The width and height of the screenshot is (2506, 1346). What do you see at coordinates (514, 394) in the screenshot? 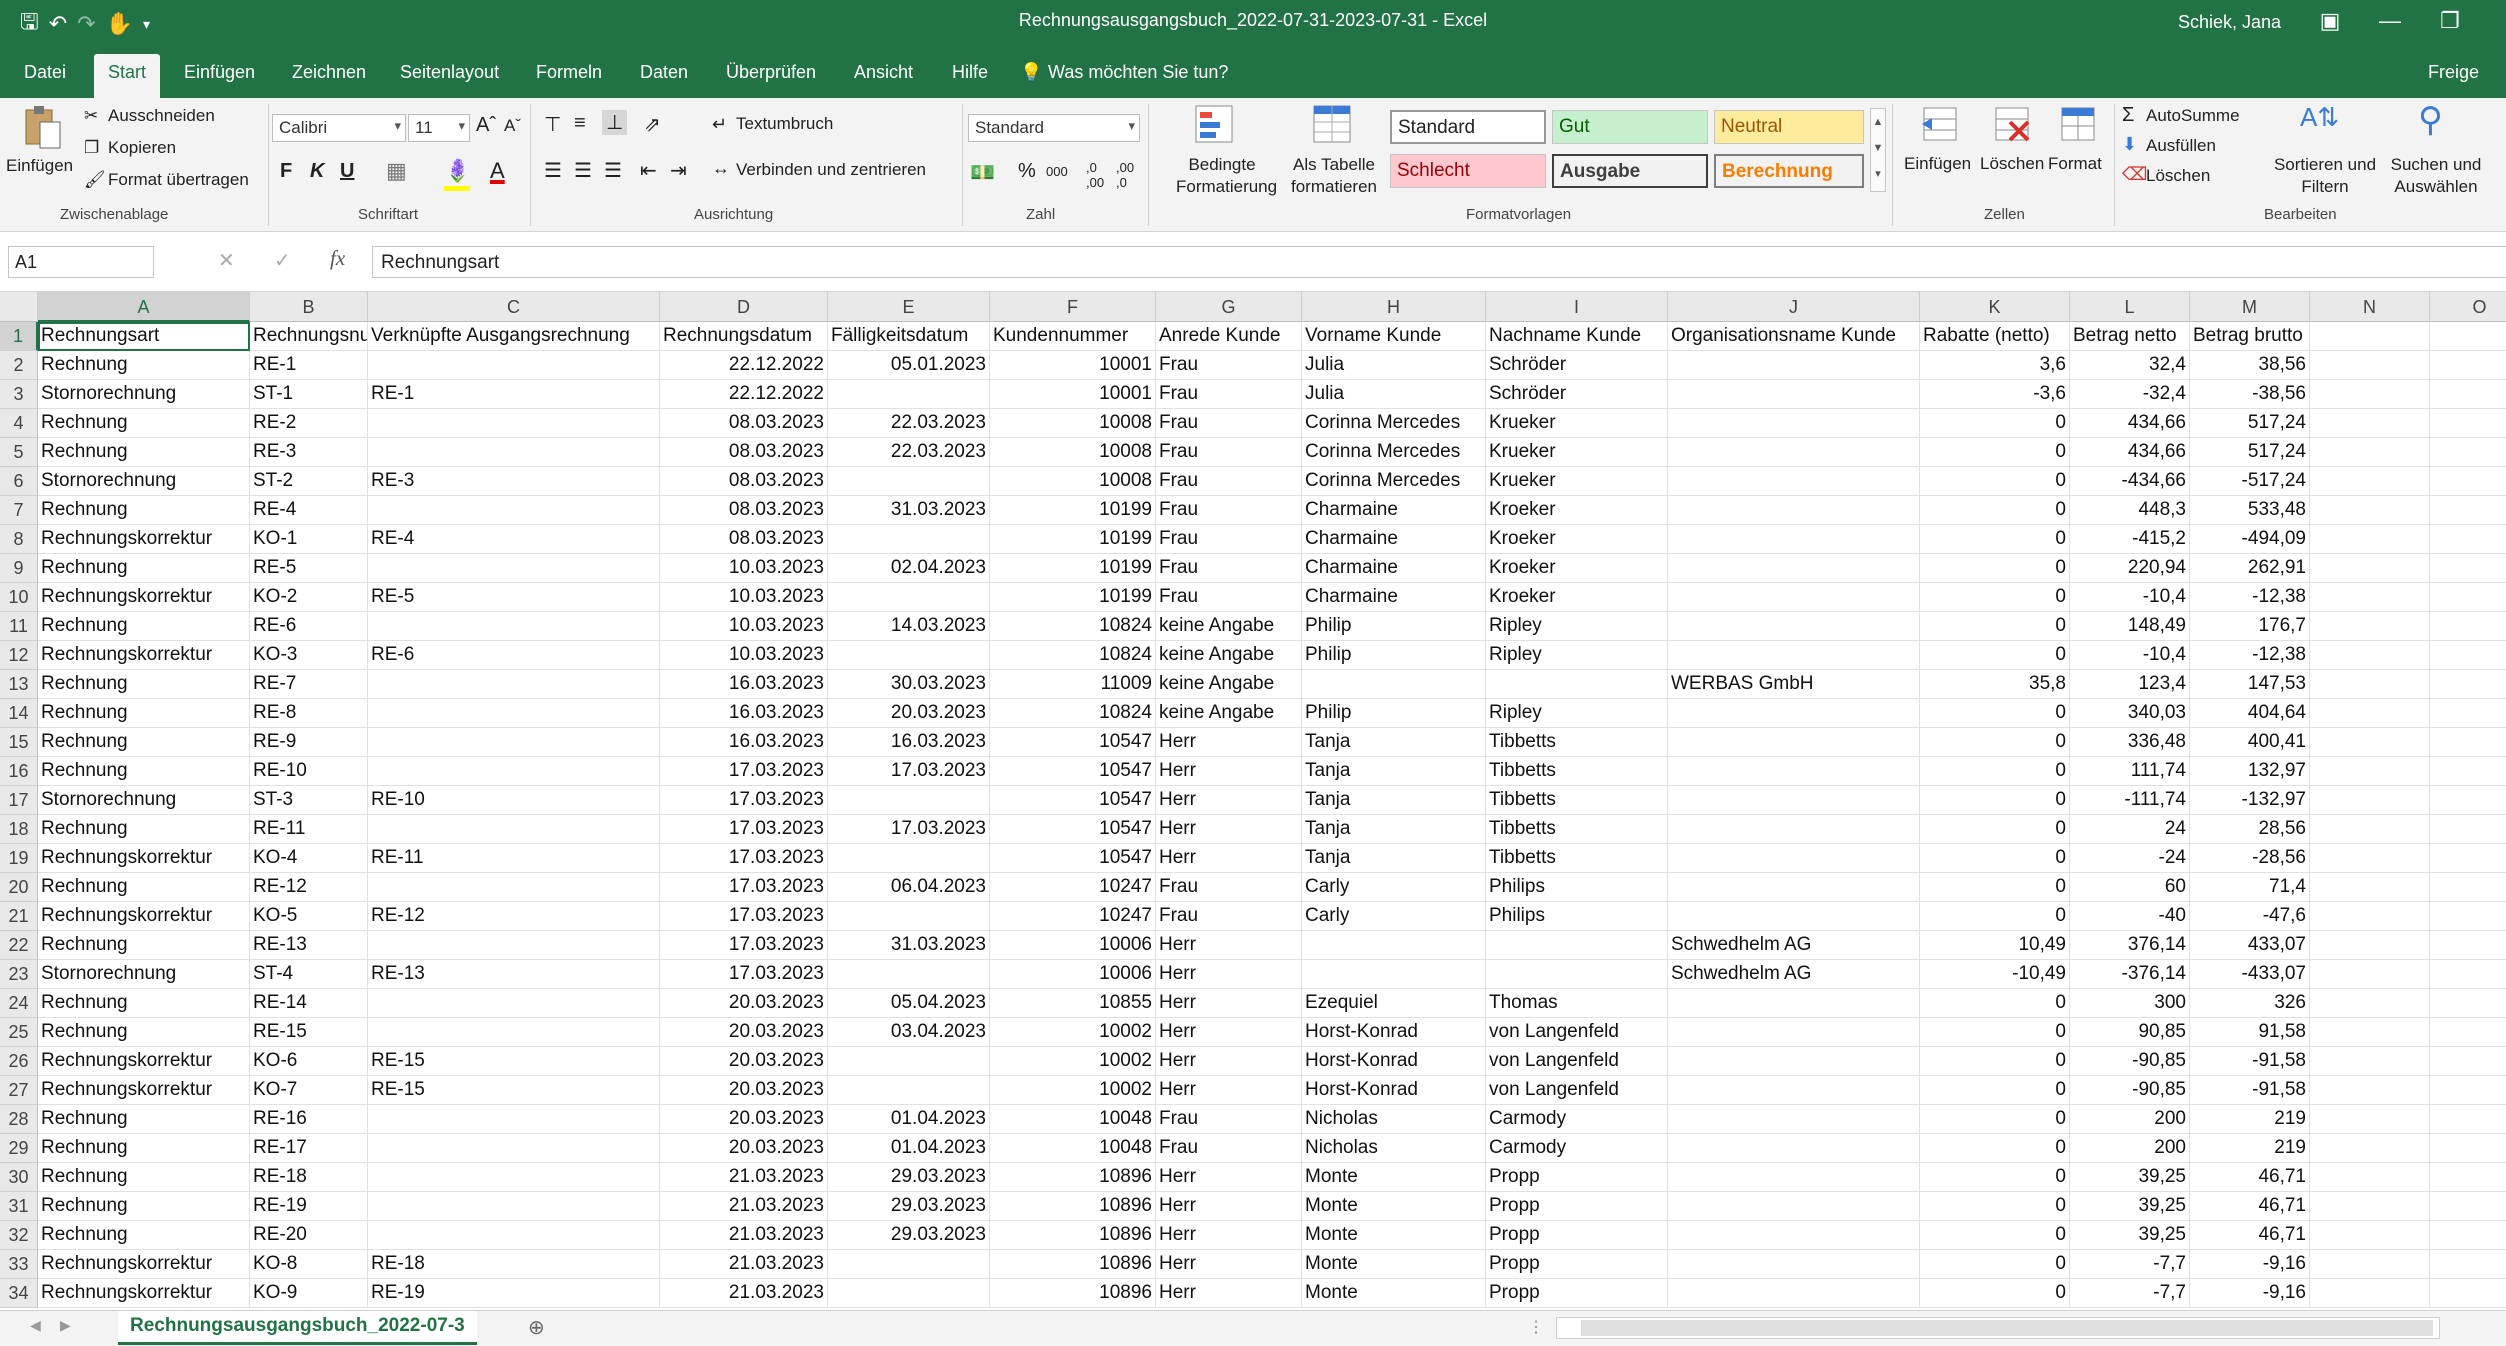
I see `table-cell: RE-1` at bounding box center [514, 394].